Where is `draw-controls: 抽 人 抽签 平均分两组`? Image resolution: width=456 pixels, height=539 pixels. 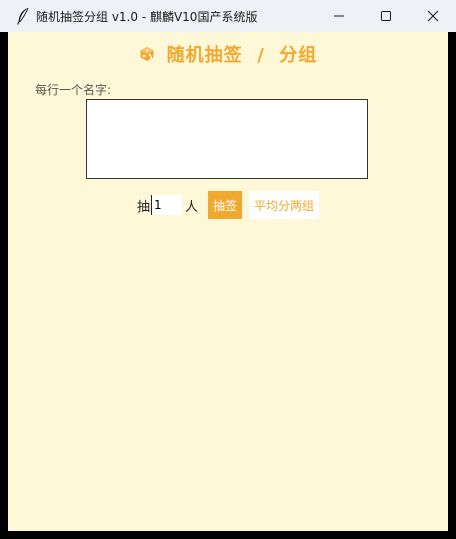 draw-controls: 抽 人 抽签 平均分两组 is located at coordinates (228, 205).